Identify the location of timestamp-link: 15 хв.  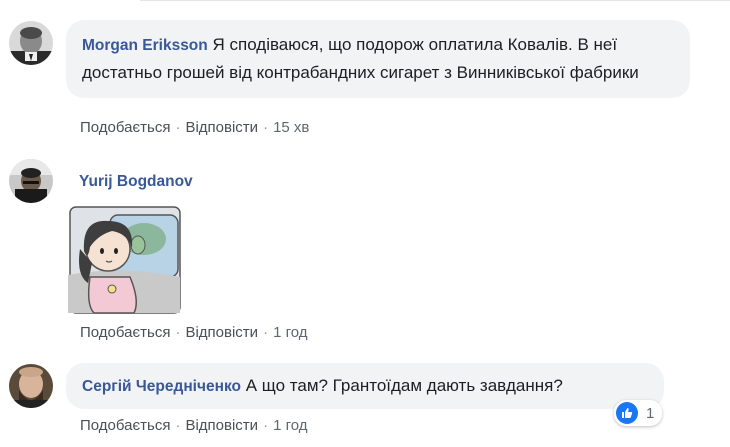
(291, 127).